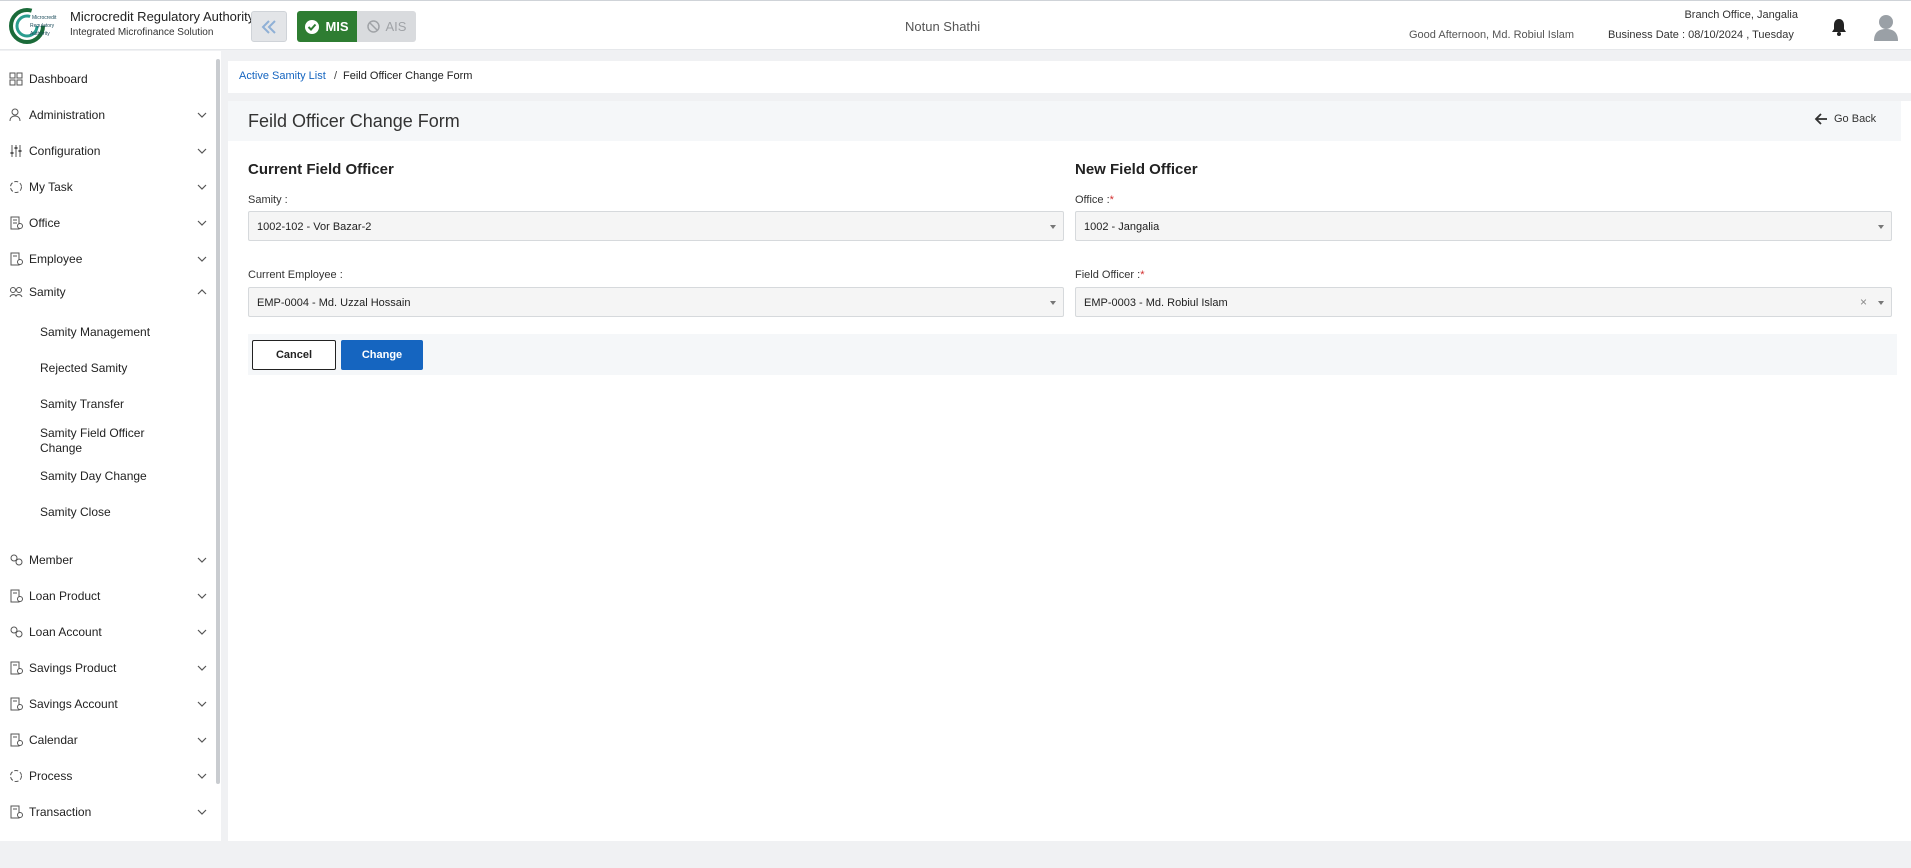 The image size is (1911, 868). What do you see at coordinates (105, 332) in the screenshot?
I see `sidebar-subitem-samity-management: Samity Management` at bounding box center [105, 332].